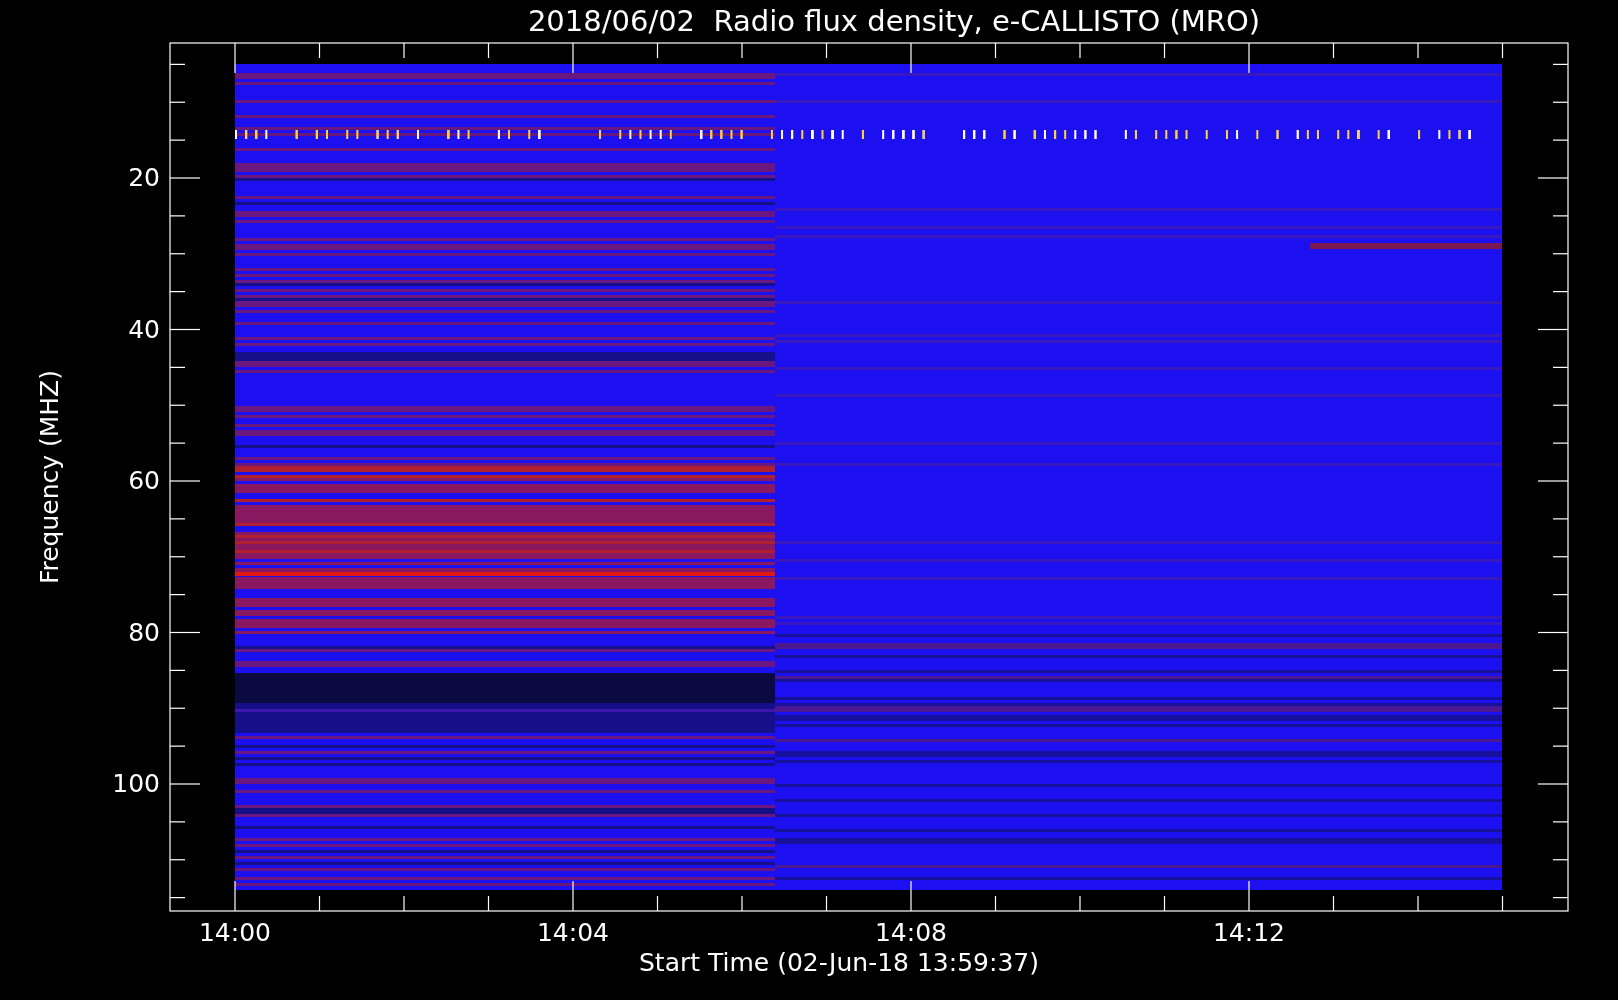 This screenshot has width=1618, height=1000. Describe the element at coordinates (136, 784) in the screenshot. I see `y-tick-label: 100` at that location.